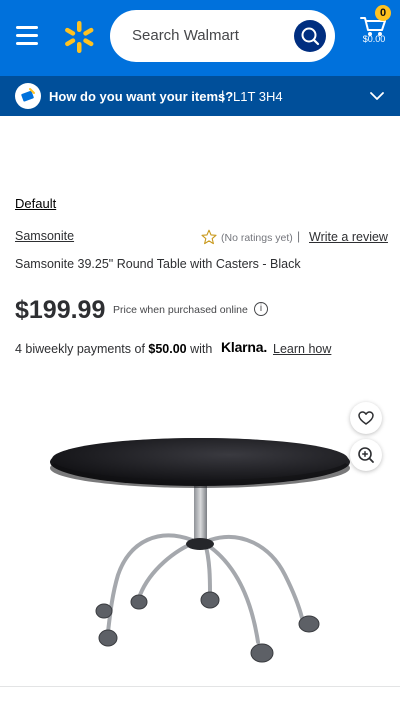 The width and height of the screenshot is (400, 706). I want to click on top-header: Search Walmart 0 $0.00, so click(200, 38).